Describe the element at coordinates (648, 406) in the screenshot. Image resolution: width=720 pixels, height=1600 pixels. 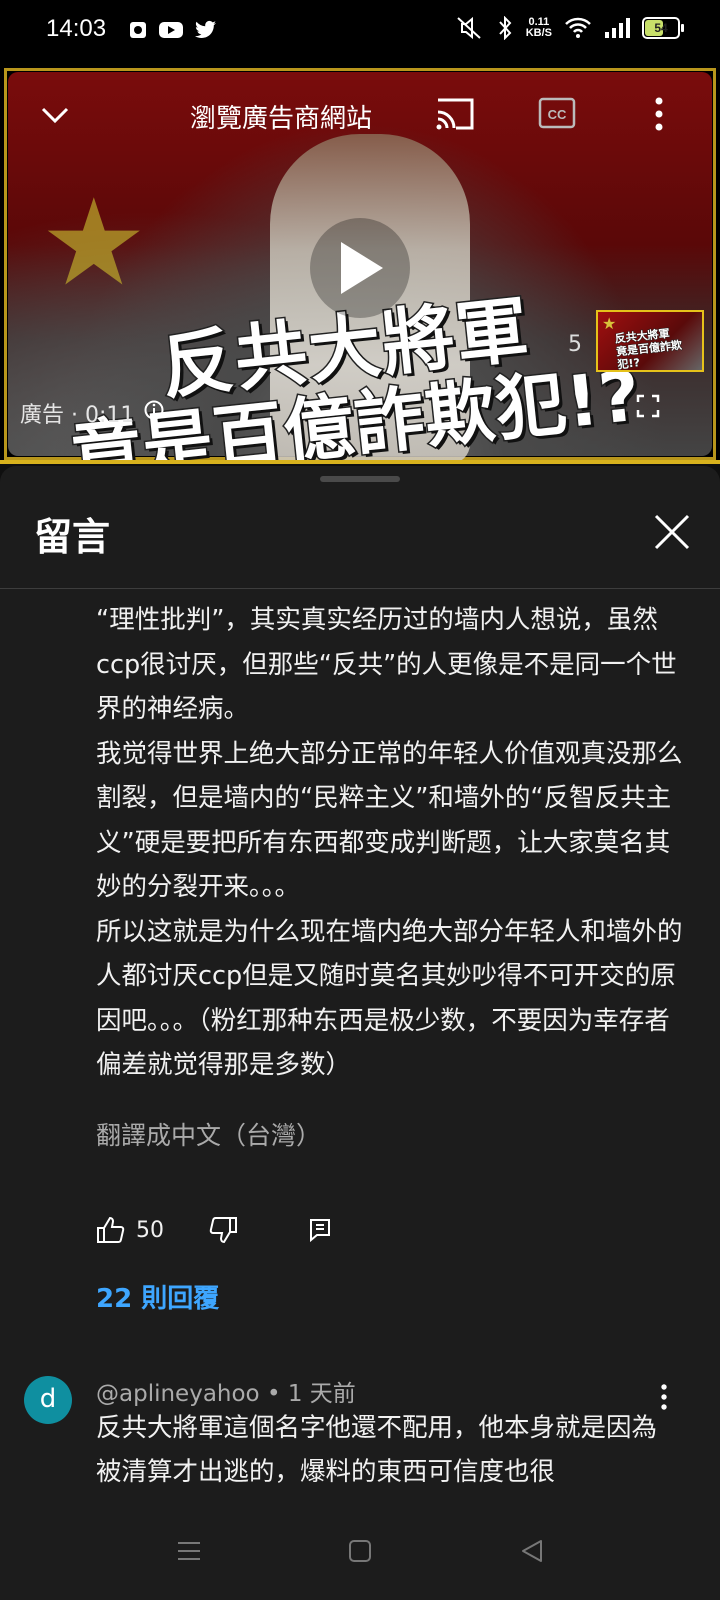
I see `fullscreen-icon` at that location.